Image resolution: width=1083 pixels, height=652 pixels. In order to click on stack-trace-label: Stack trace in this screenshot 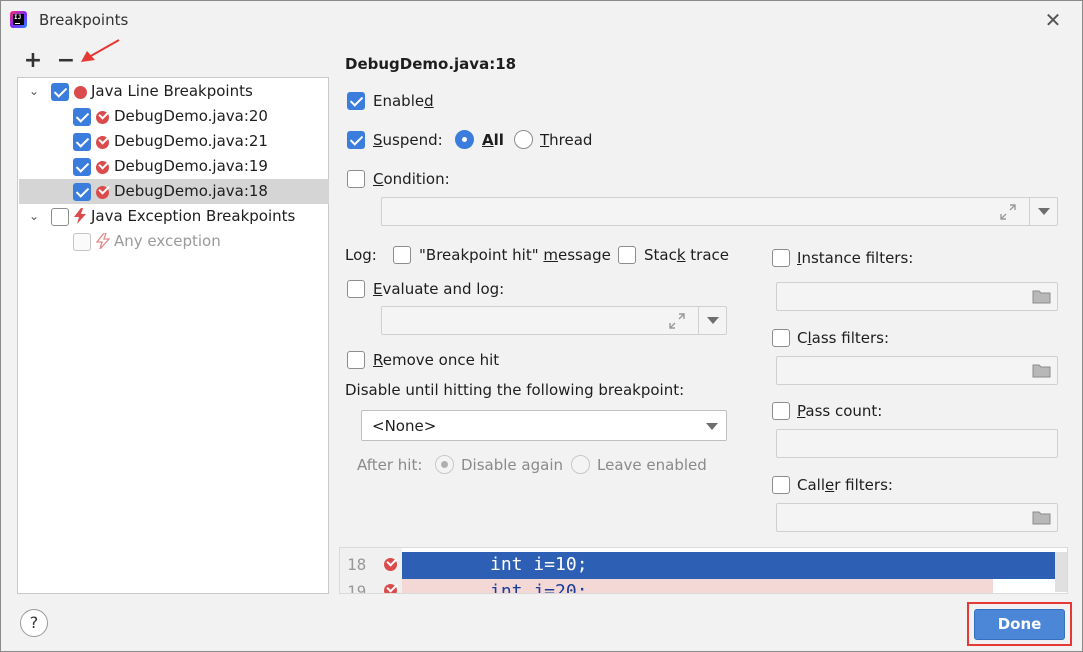, I will do `click(686, 255)`.